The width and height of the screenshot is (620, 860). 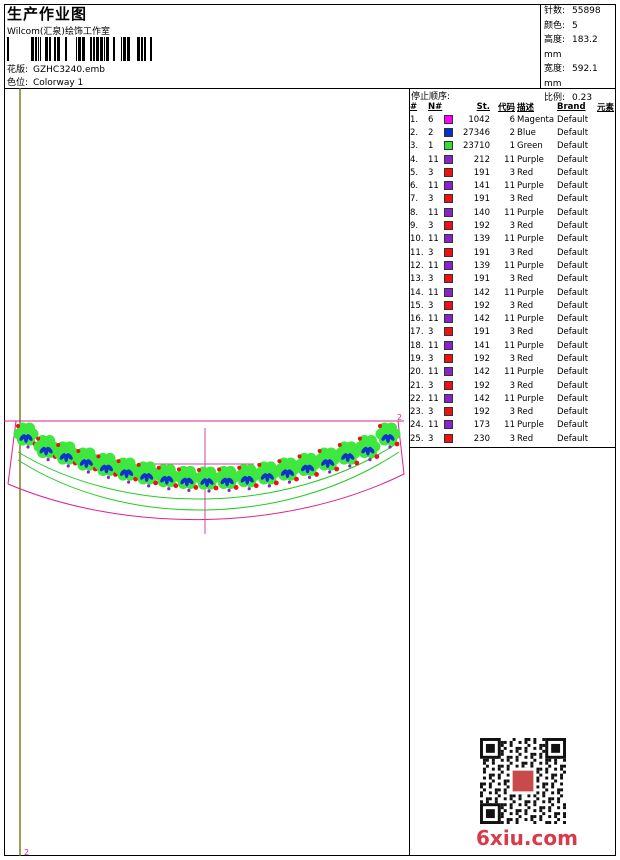 I want to click on table-row: 1. 6 1042 6 Magenta Default, so click(x=512, y=119).